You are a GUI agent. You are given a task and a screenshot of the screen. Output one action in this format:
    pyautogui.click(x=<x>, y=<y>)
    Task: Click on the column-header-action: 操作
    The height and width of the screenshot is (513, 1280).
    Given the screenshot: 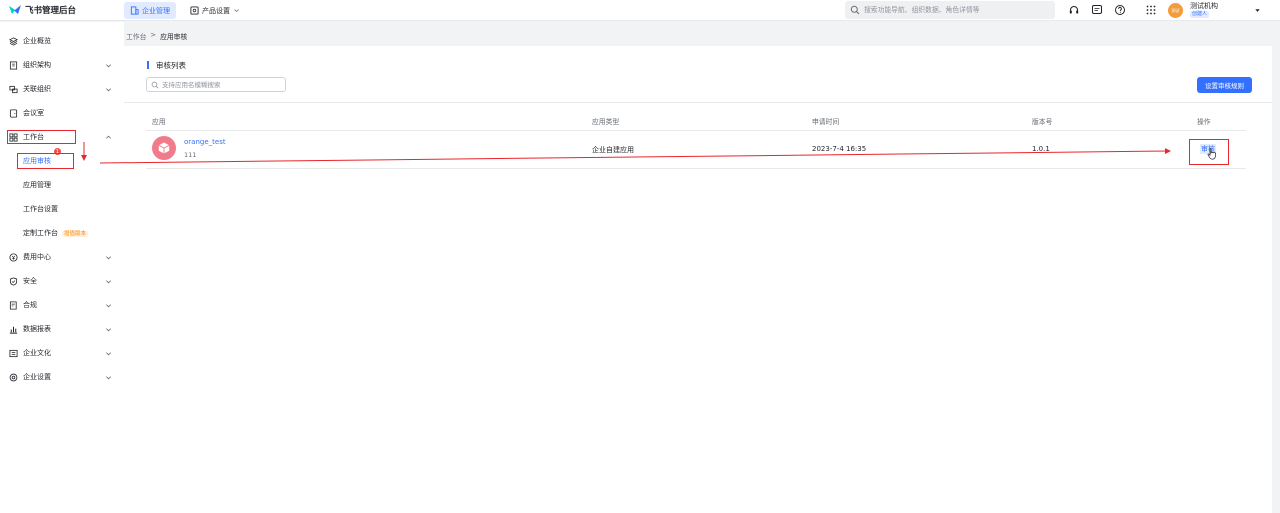 What is the action you would take?
    pyautogui.click(x=1204, y=122)
    